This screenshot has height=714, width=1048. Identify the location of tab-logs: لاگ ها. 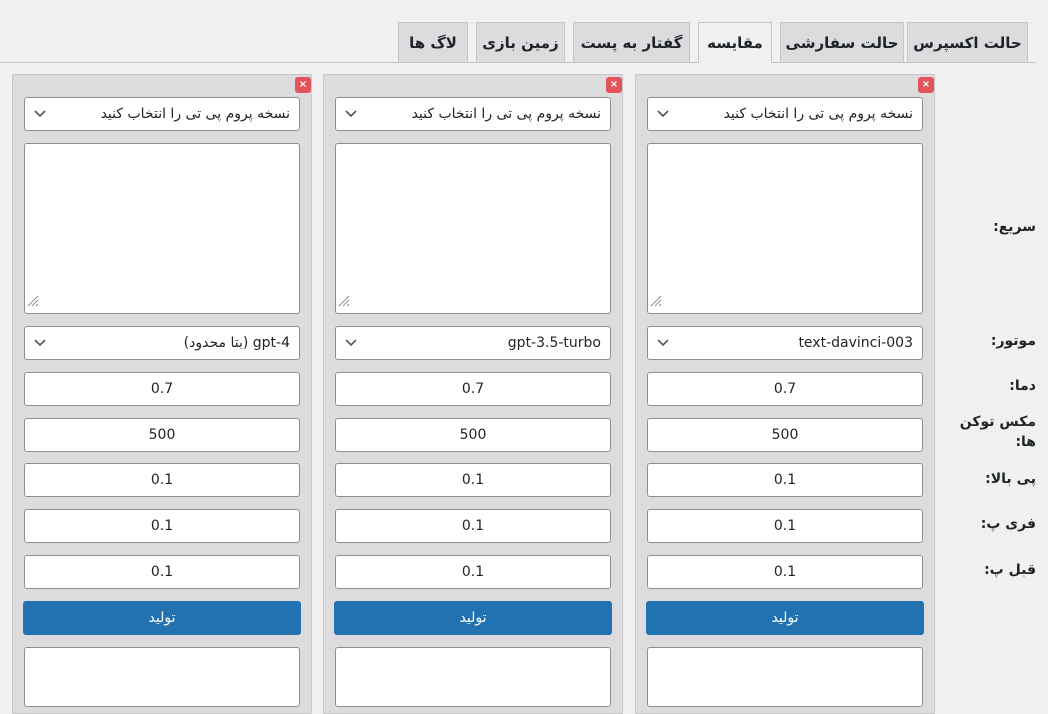
(433, 42).